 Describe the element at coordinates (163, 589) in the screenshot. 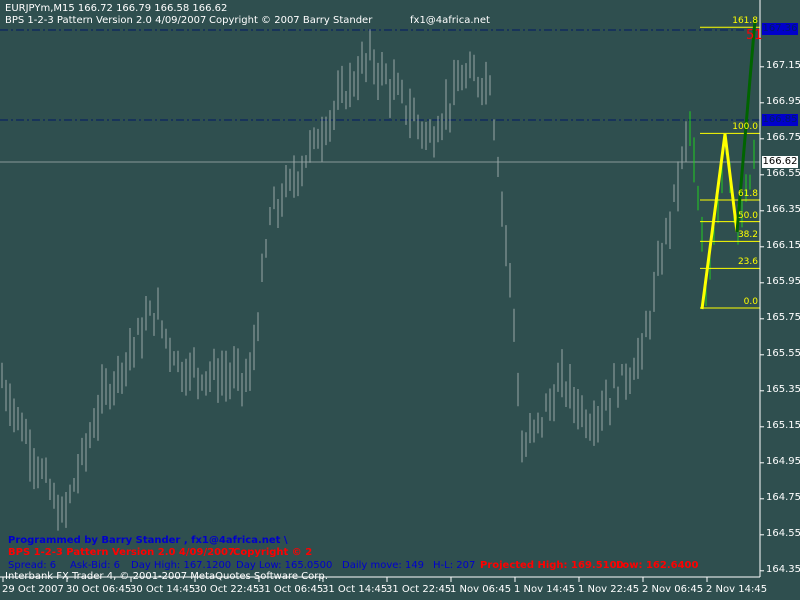

I see `time-axis-label: 30 Oct 14:45` at that location.